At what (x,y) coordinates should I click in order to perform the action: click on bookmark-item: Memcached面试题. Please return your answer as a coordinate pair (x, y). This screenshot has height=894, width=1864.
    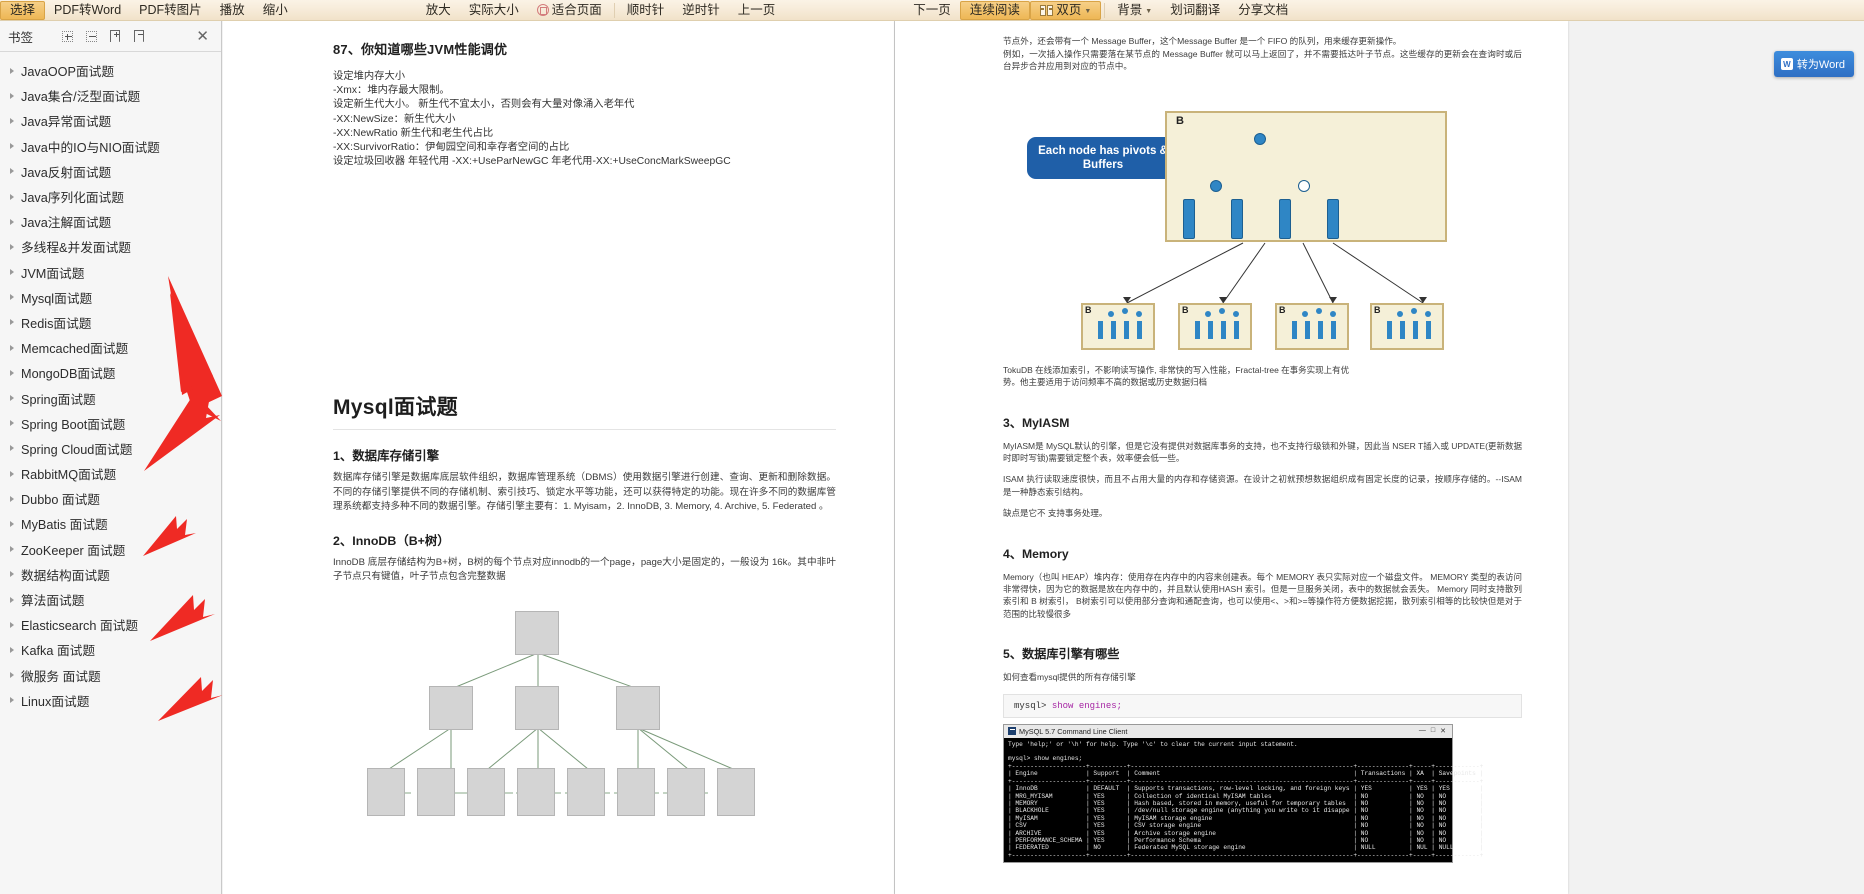
    Looking at the image, I should click on (110, 347).